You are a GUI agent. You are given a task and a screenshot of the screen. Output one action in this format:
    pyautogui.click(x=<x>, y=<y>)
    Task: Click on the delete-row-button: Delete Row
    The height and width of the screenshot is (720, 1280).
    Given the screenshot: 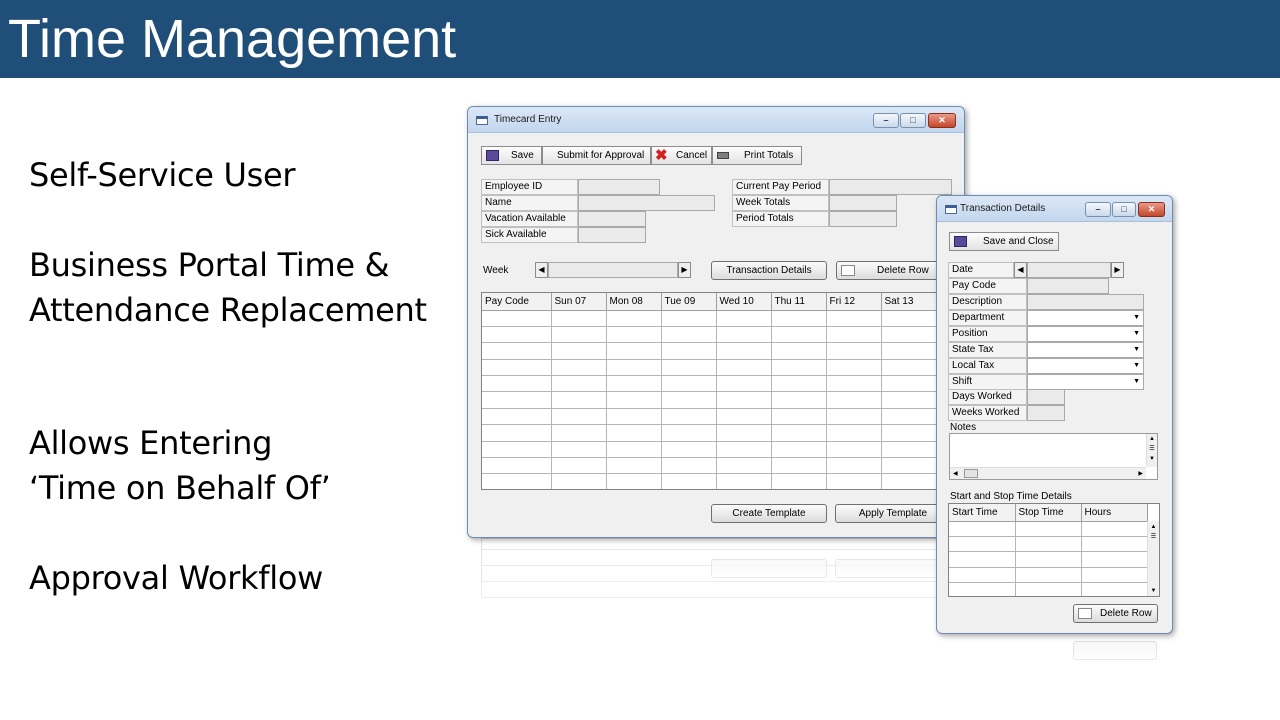 What is the action you would take?
    pyautogui.click(x=1115, y=613)
    